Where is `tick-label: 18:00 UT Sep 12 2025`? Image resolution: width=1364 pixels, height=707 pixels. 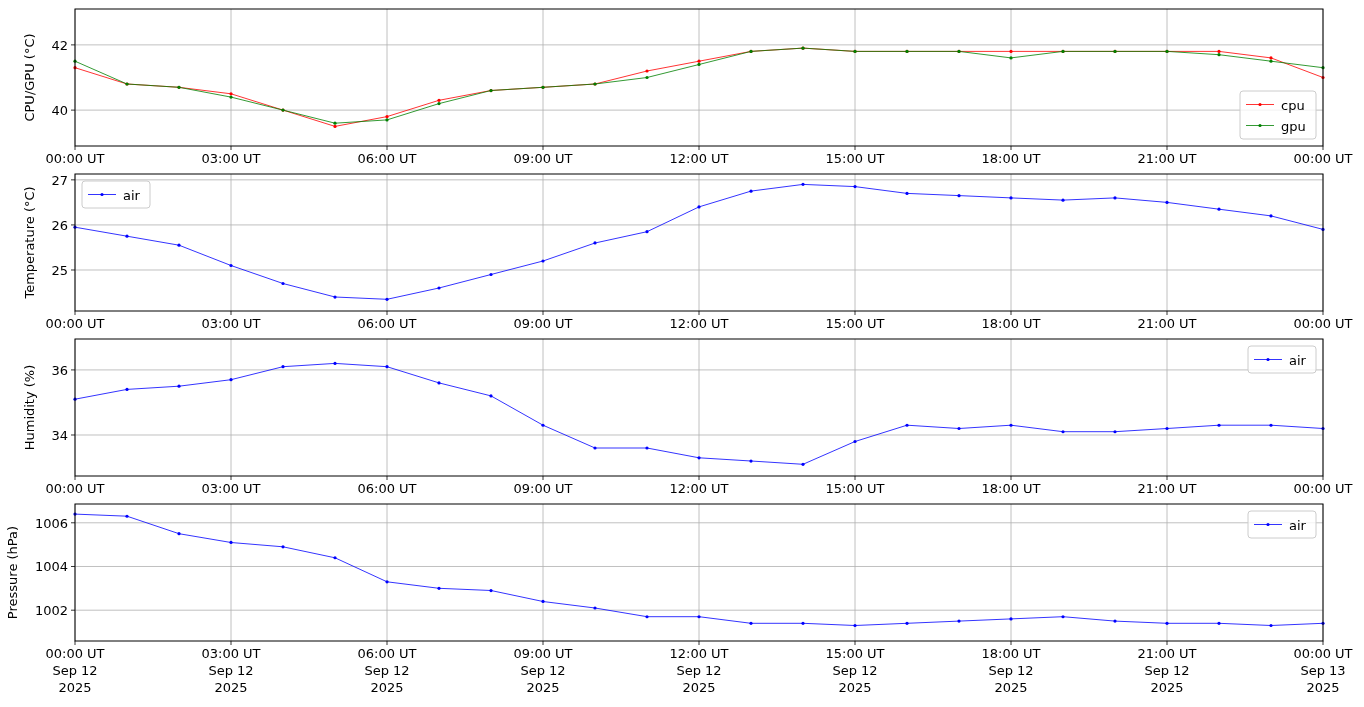
tick-label: 18:00 UT Sep 12 2025 is located at coordinates (1011, 670).